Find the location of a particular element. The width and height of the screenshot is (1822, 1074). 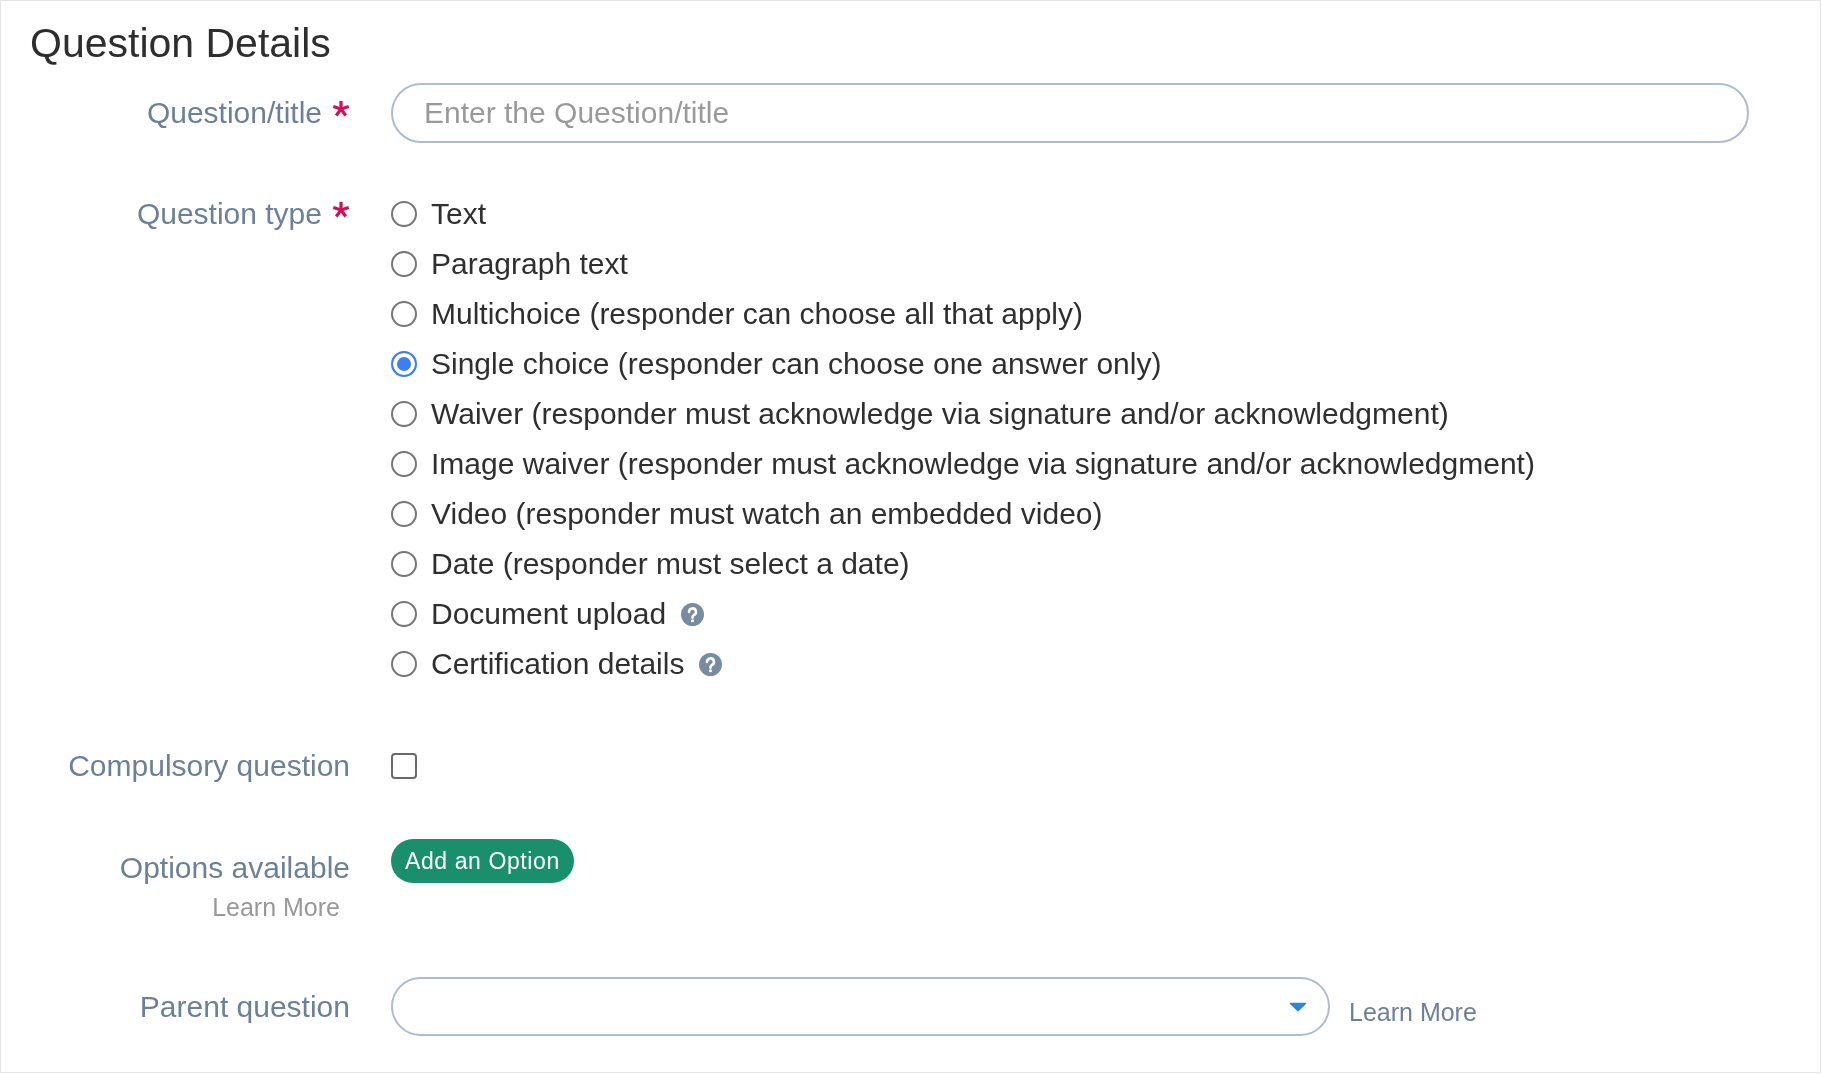

field-label: Question type is located at coordinates (229, 214).